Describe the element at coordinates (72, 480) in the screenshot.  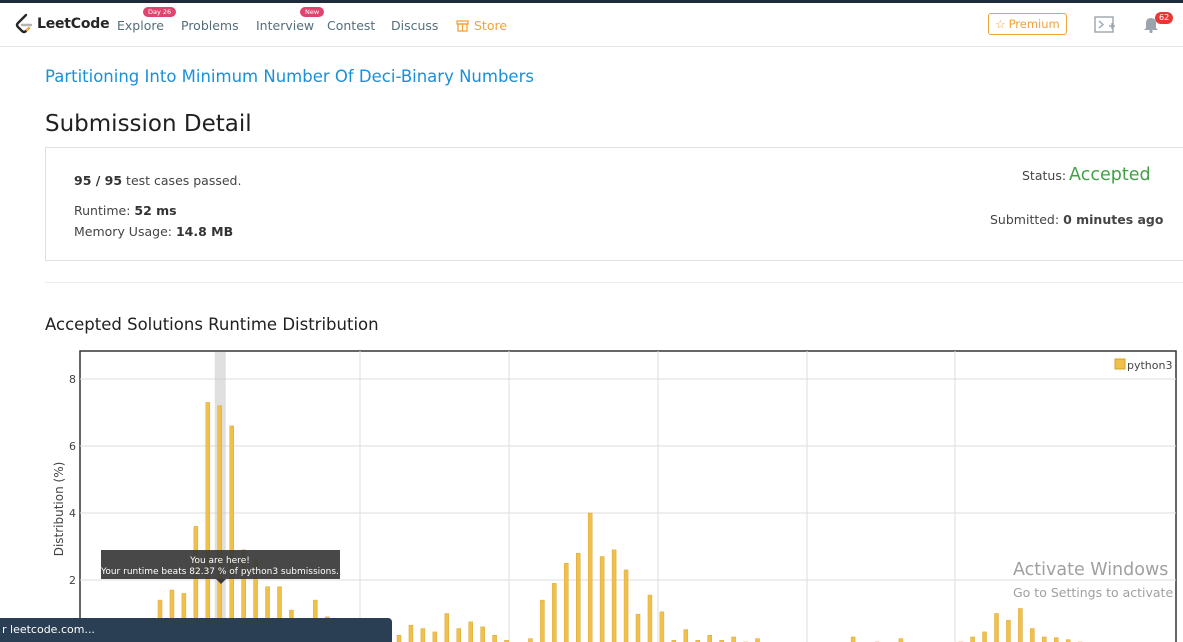
I see `chart-yticks: 2 4 6 8` at that location.